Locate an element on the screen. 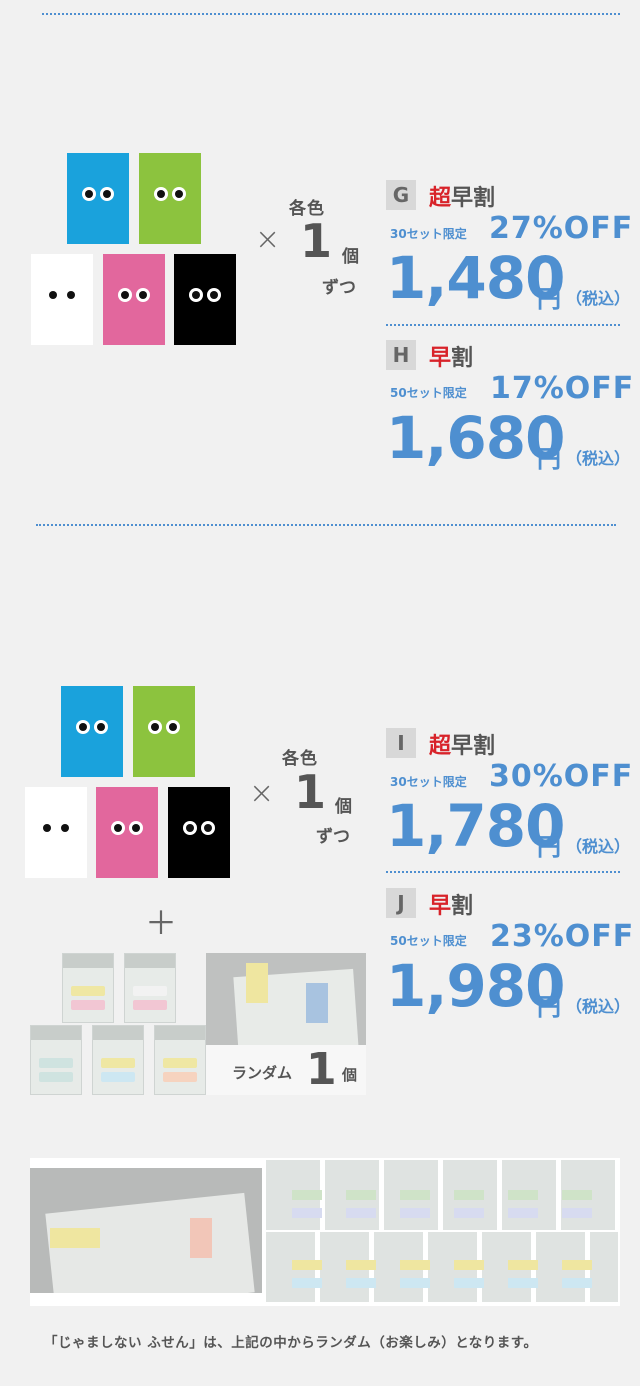 The image size is (640, 1386). offer-discount: 23%OFF is located at coordinates (562, 936).